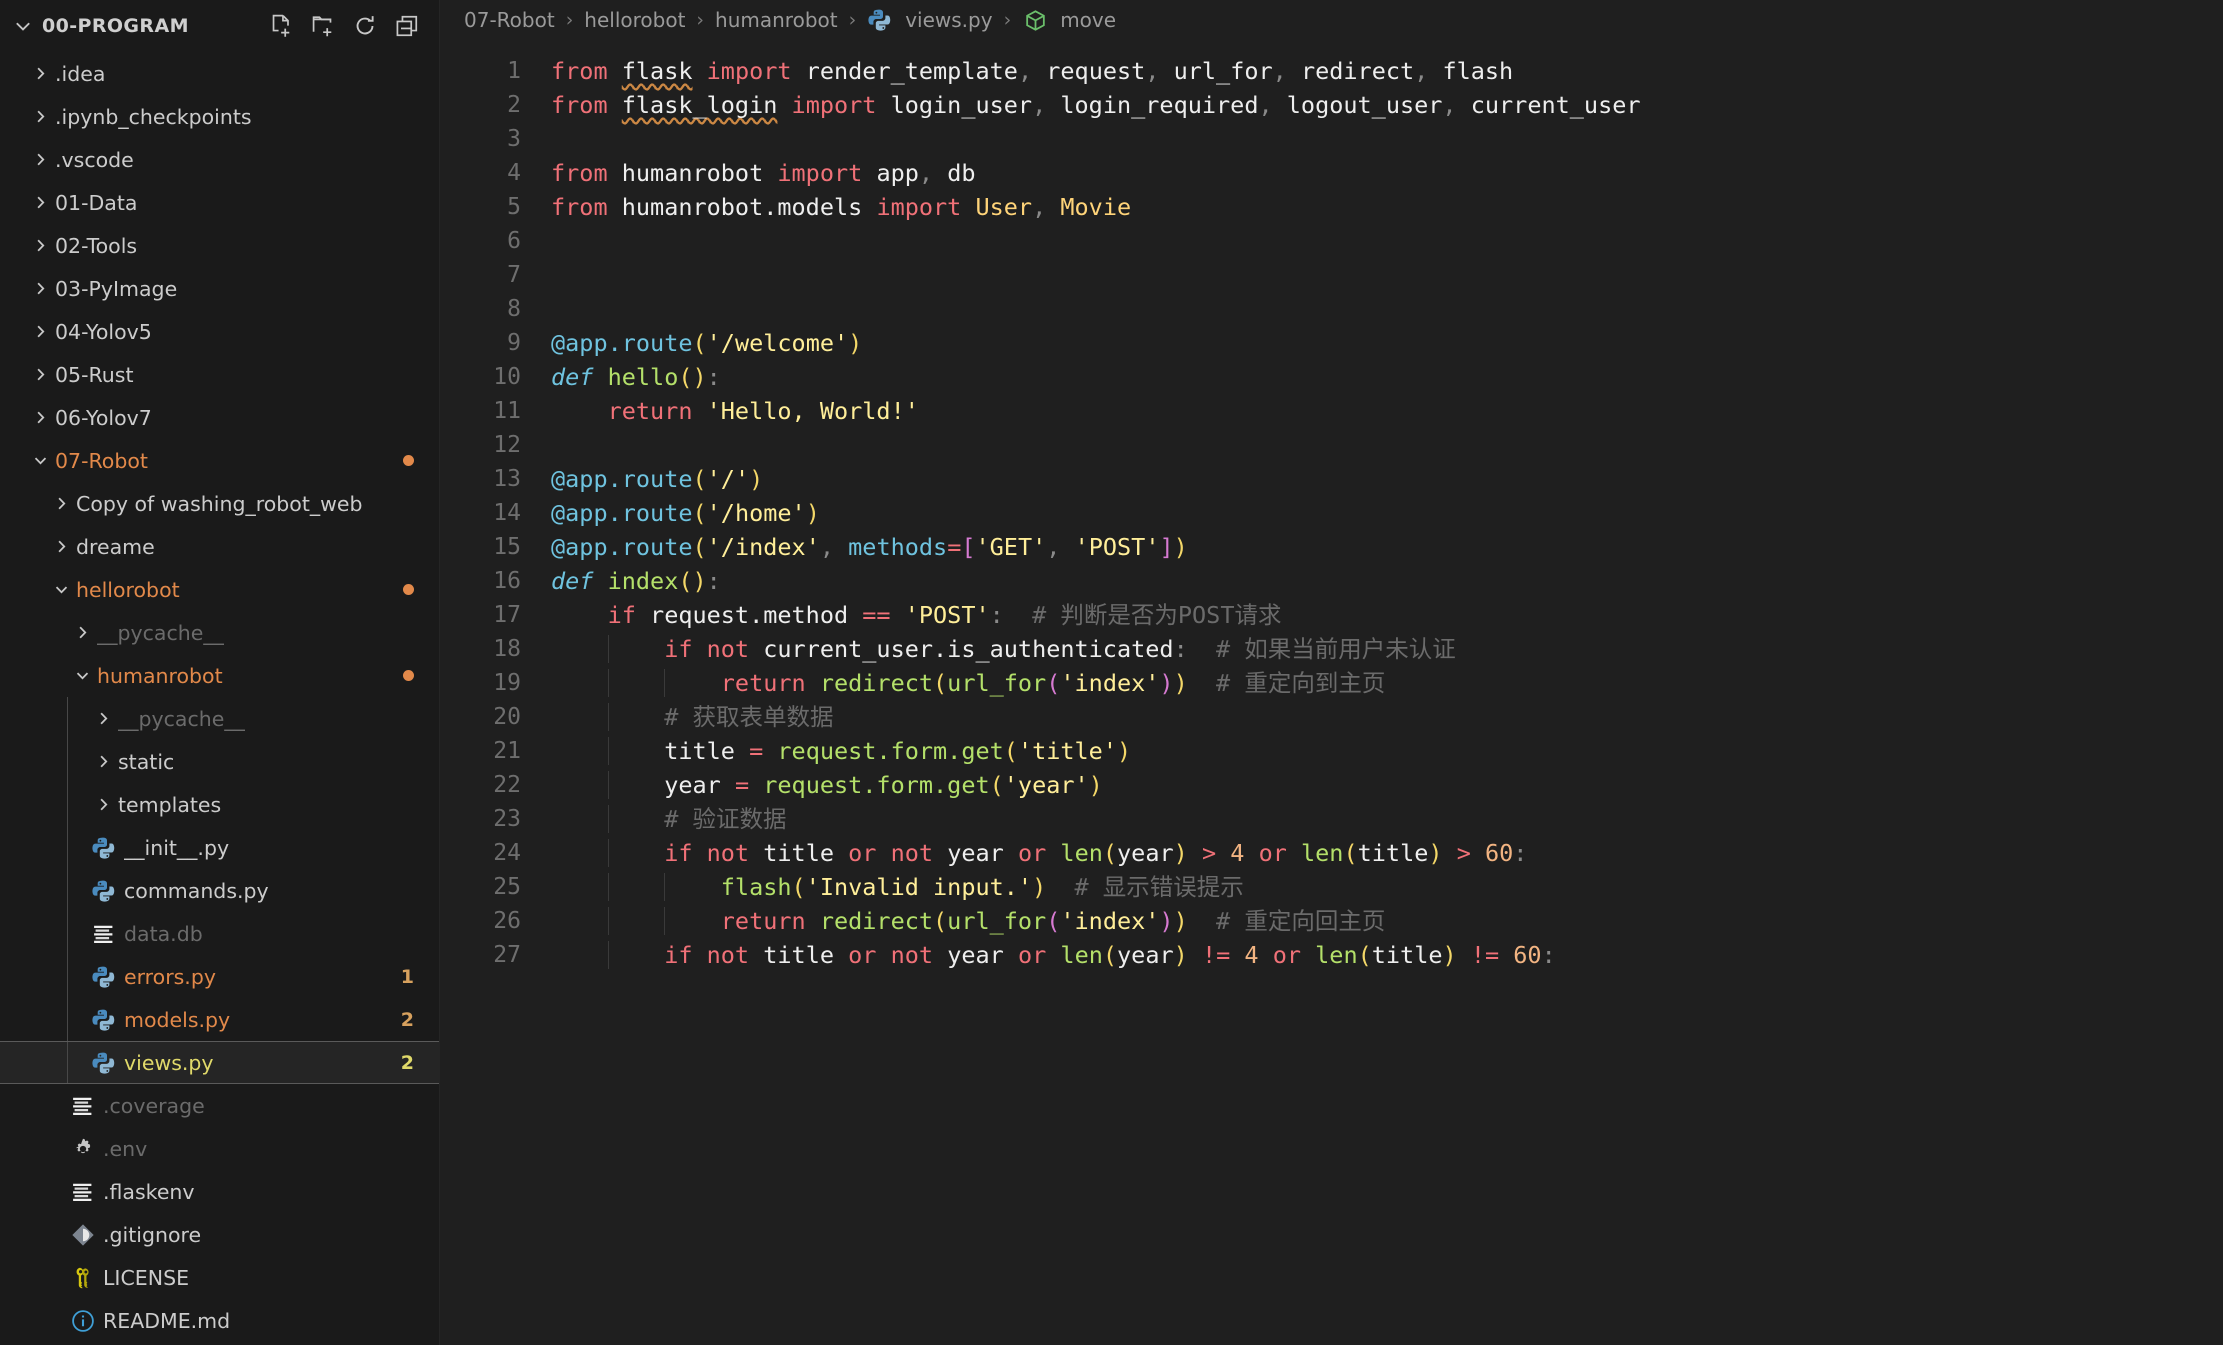 This screenshot has height=1345, width=2223. I want to click on code-line: def hello():, so click(1387, 377).